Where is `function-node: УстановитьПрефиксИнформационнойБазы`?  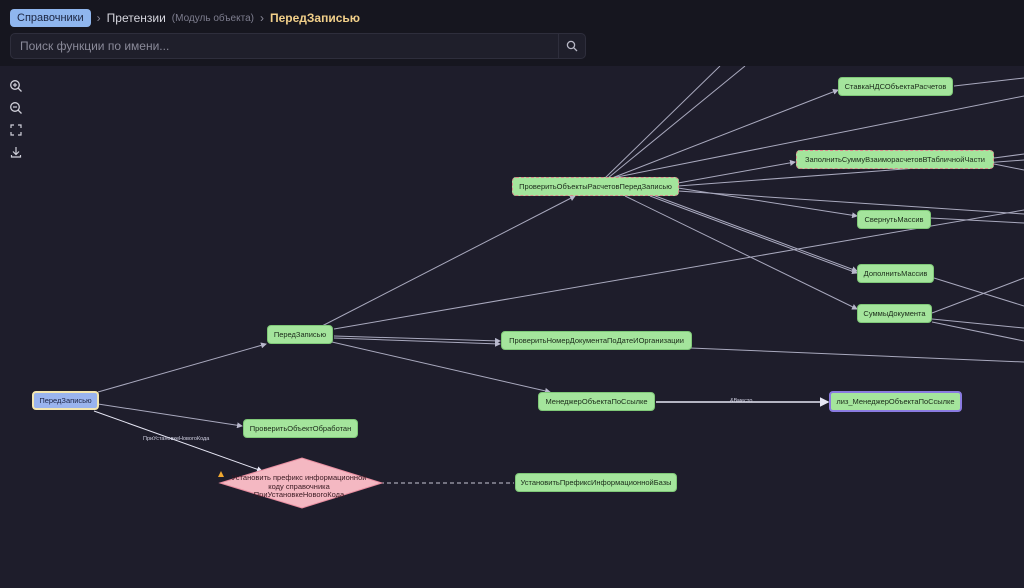 function-node: УстановитьПрефиксИнформационнойБазы is located at coordinates (596, 482).